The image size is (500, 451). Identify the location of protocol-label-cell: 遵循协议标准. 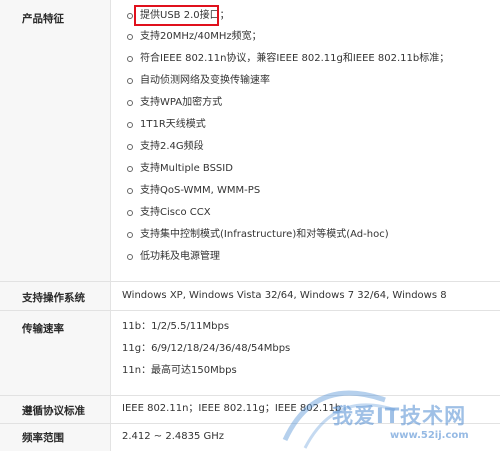
(55, 409).